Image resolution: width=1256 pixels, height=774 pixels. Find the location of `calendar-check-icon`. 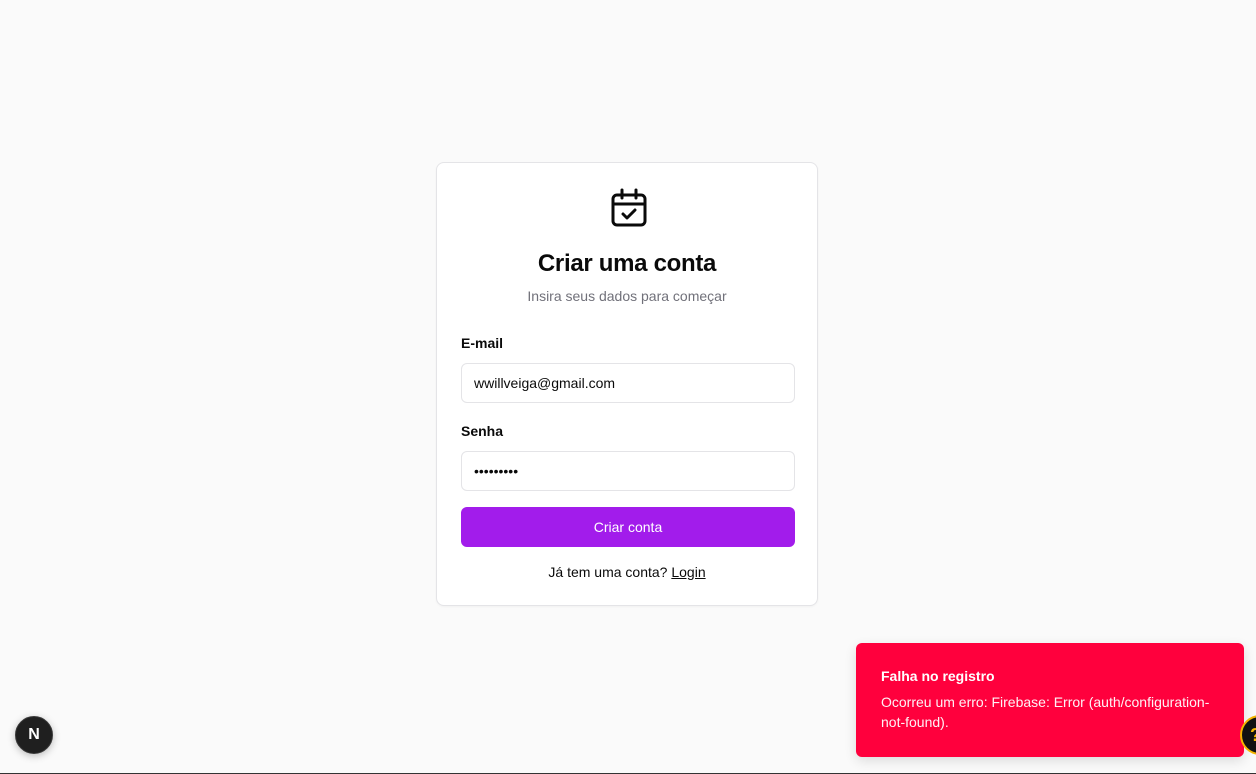

calendar-check-icon is located at coordinates (629, 208).